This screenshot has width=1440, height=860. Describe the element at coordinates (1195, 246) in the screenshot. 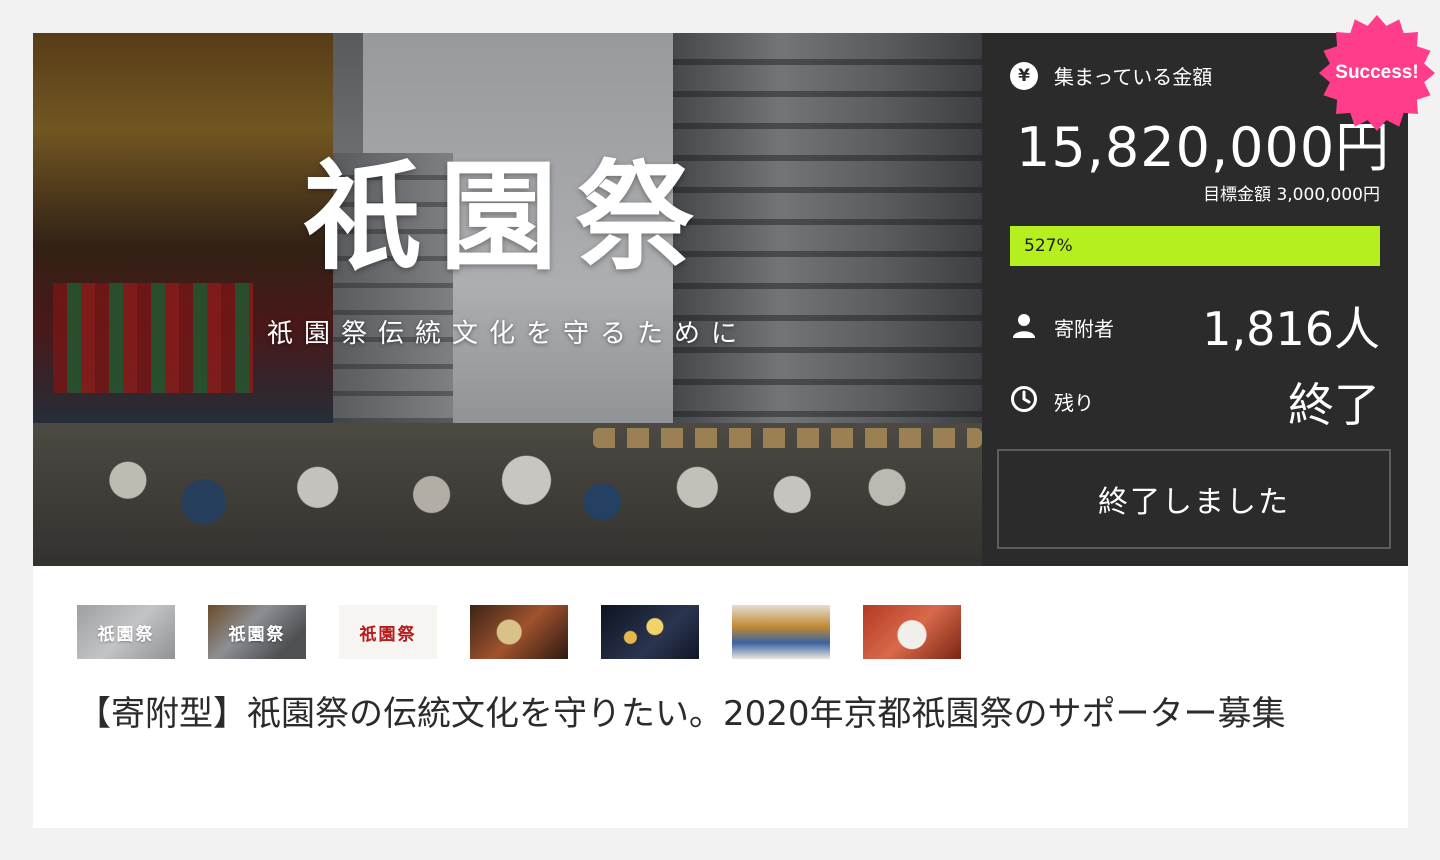

I see `progress-bar: 527%` at that location.